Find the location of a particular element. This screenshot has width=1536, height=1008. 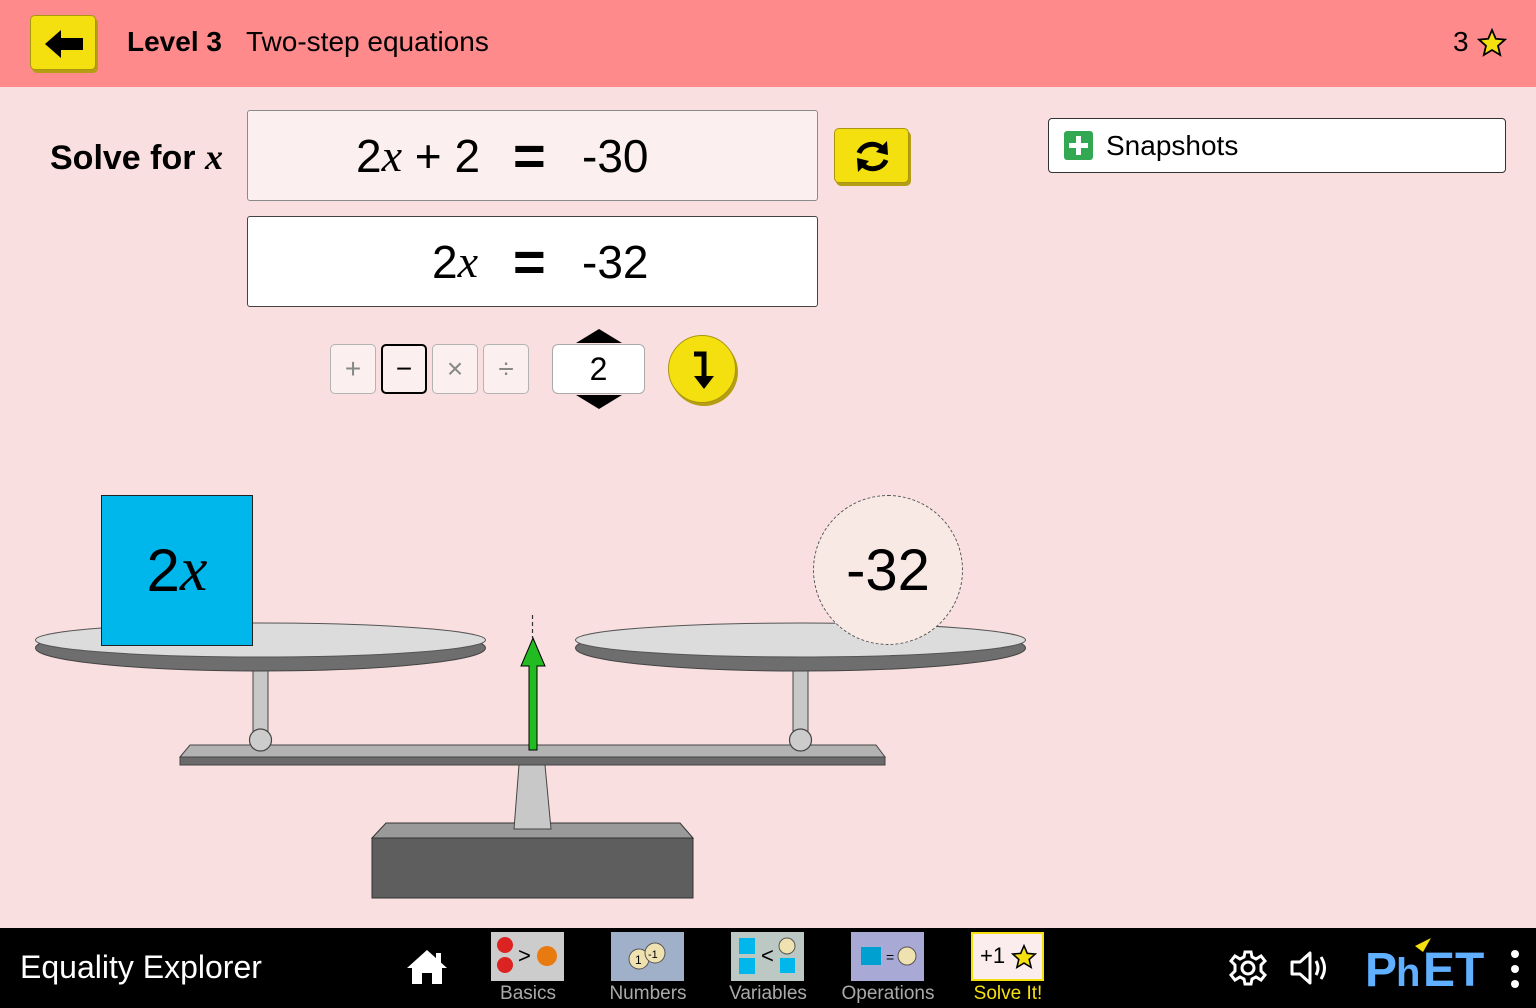

equation-current: 2x = -32 is located at coordinates (532, 261).